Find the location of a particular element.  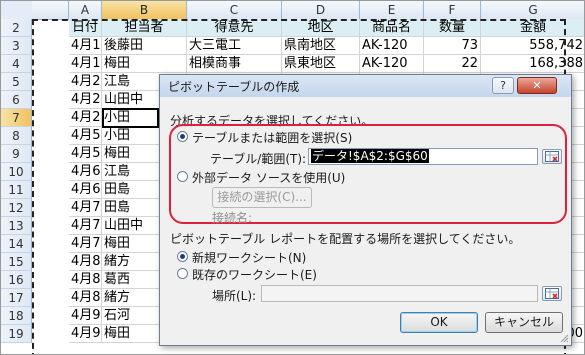

row-header-9: 9 is located at coordinates (16, 154).